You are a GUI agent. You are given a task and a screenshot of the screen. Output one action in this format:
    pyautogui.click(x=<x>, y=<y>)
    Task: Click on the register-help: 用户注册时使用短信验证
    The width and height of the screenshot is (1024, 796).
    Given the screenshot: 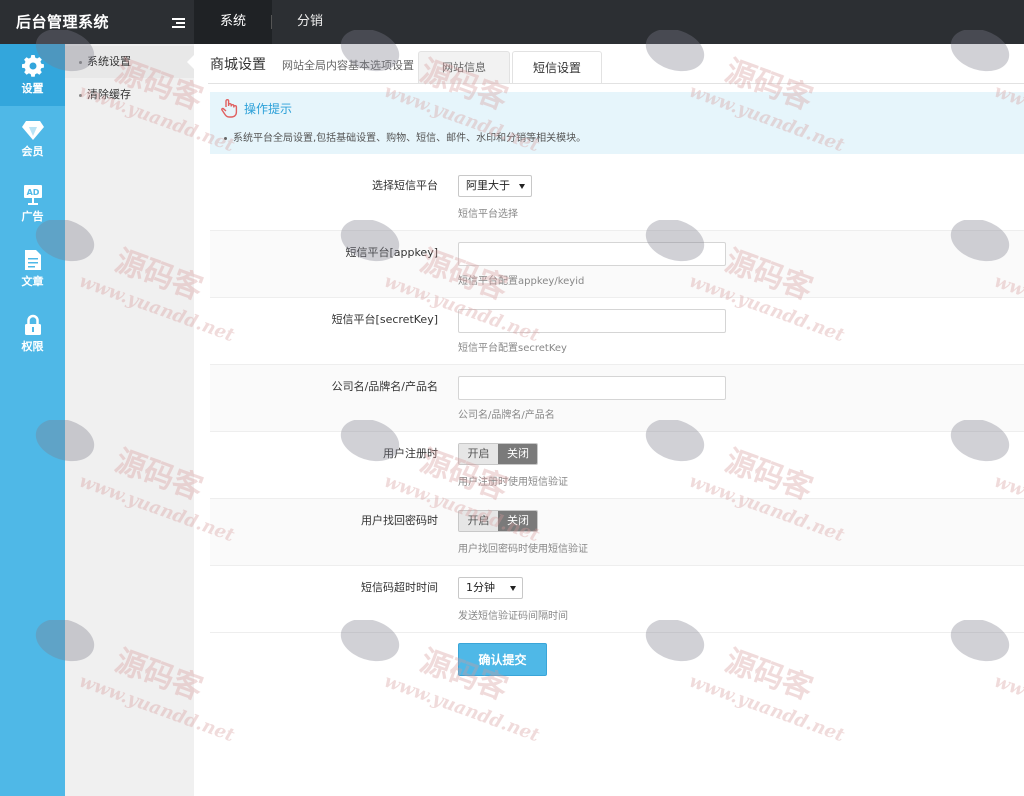 What is the action you would take?
    pyautogui.click(x=513, y=482)
    